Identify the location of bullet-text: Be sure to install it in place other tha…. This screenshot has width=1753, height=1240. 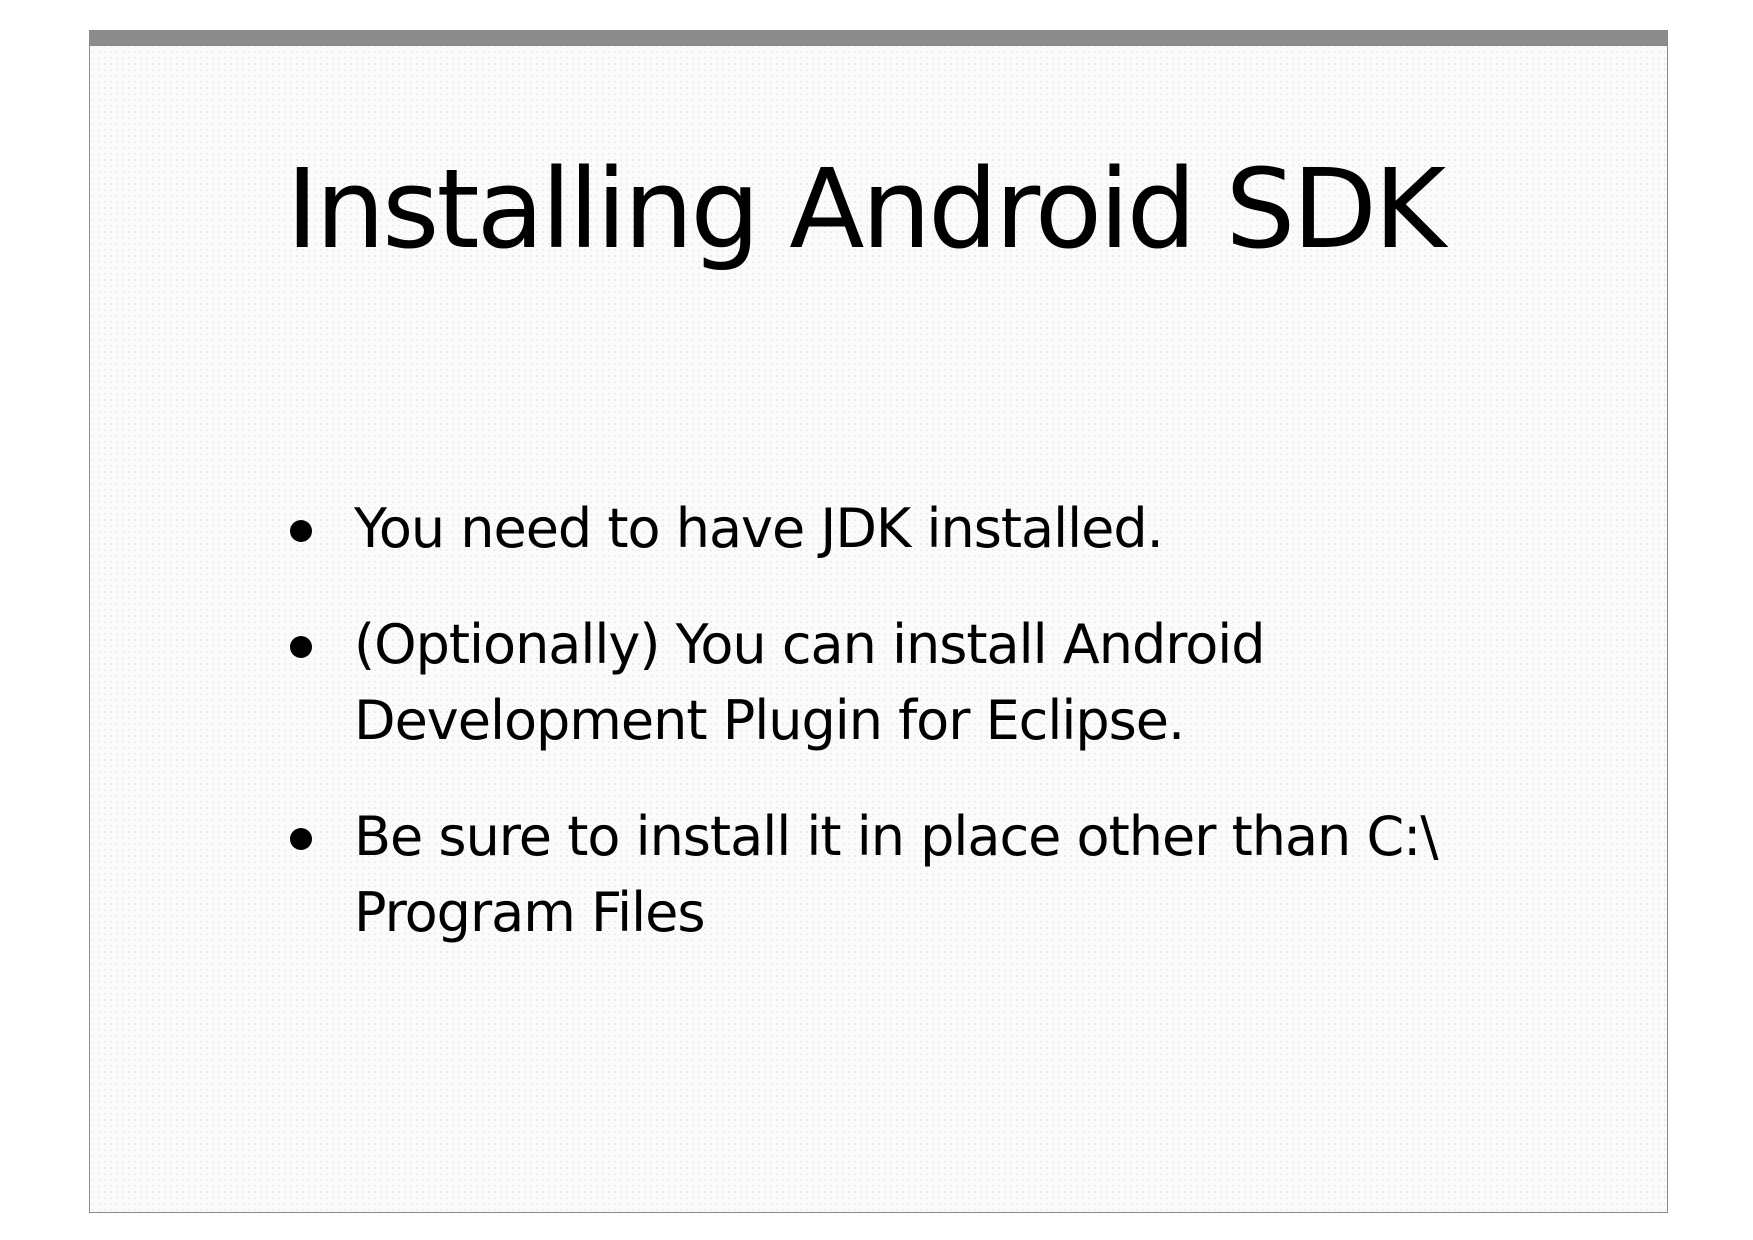
(896, 874).